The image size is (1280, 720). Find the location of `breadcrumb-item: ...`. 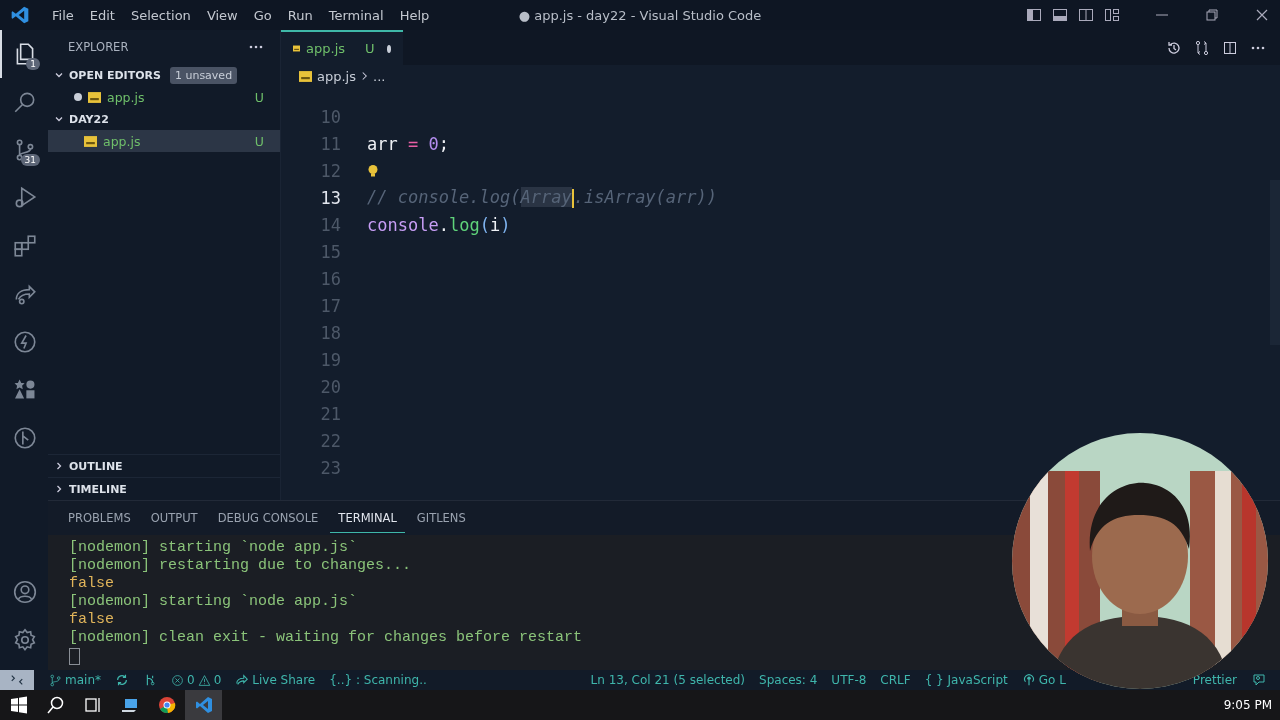

breadcrumb-item: ... is located at coordinates (379, 76).